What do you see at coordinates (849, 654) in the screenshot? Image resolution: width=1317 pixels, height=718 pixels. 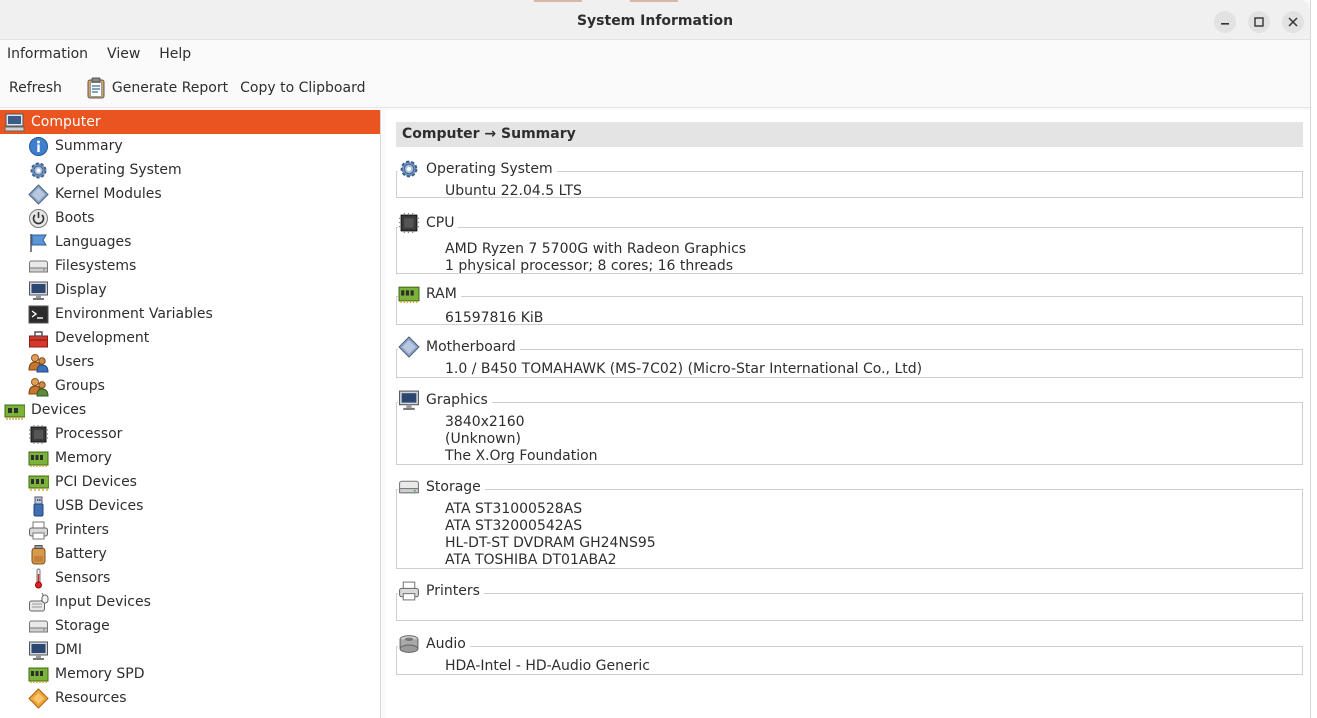 I see `section-audio: Audio HDA-Intel - HD-Audio Generic` at bounding box center [849, 654].